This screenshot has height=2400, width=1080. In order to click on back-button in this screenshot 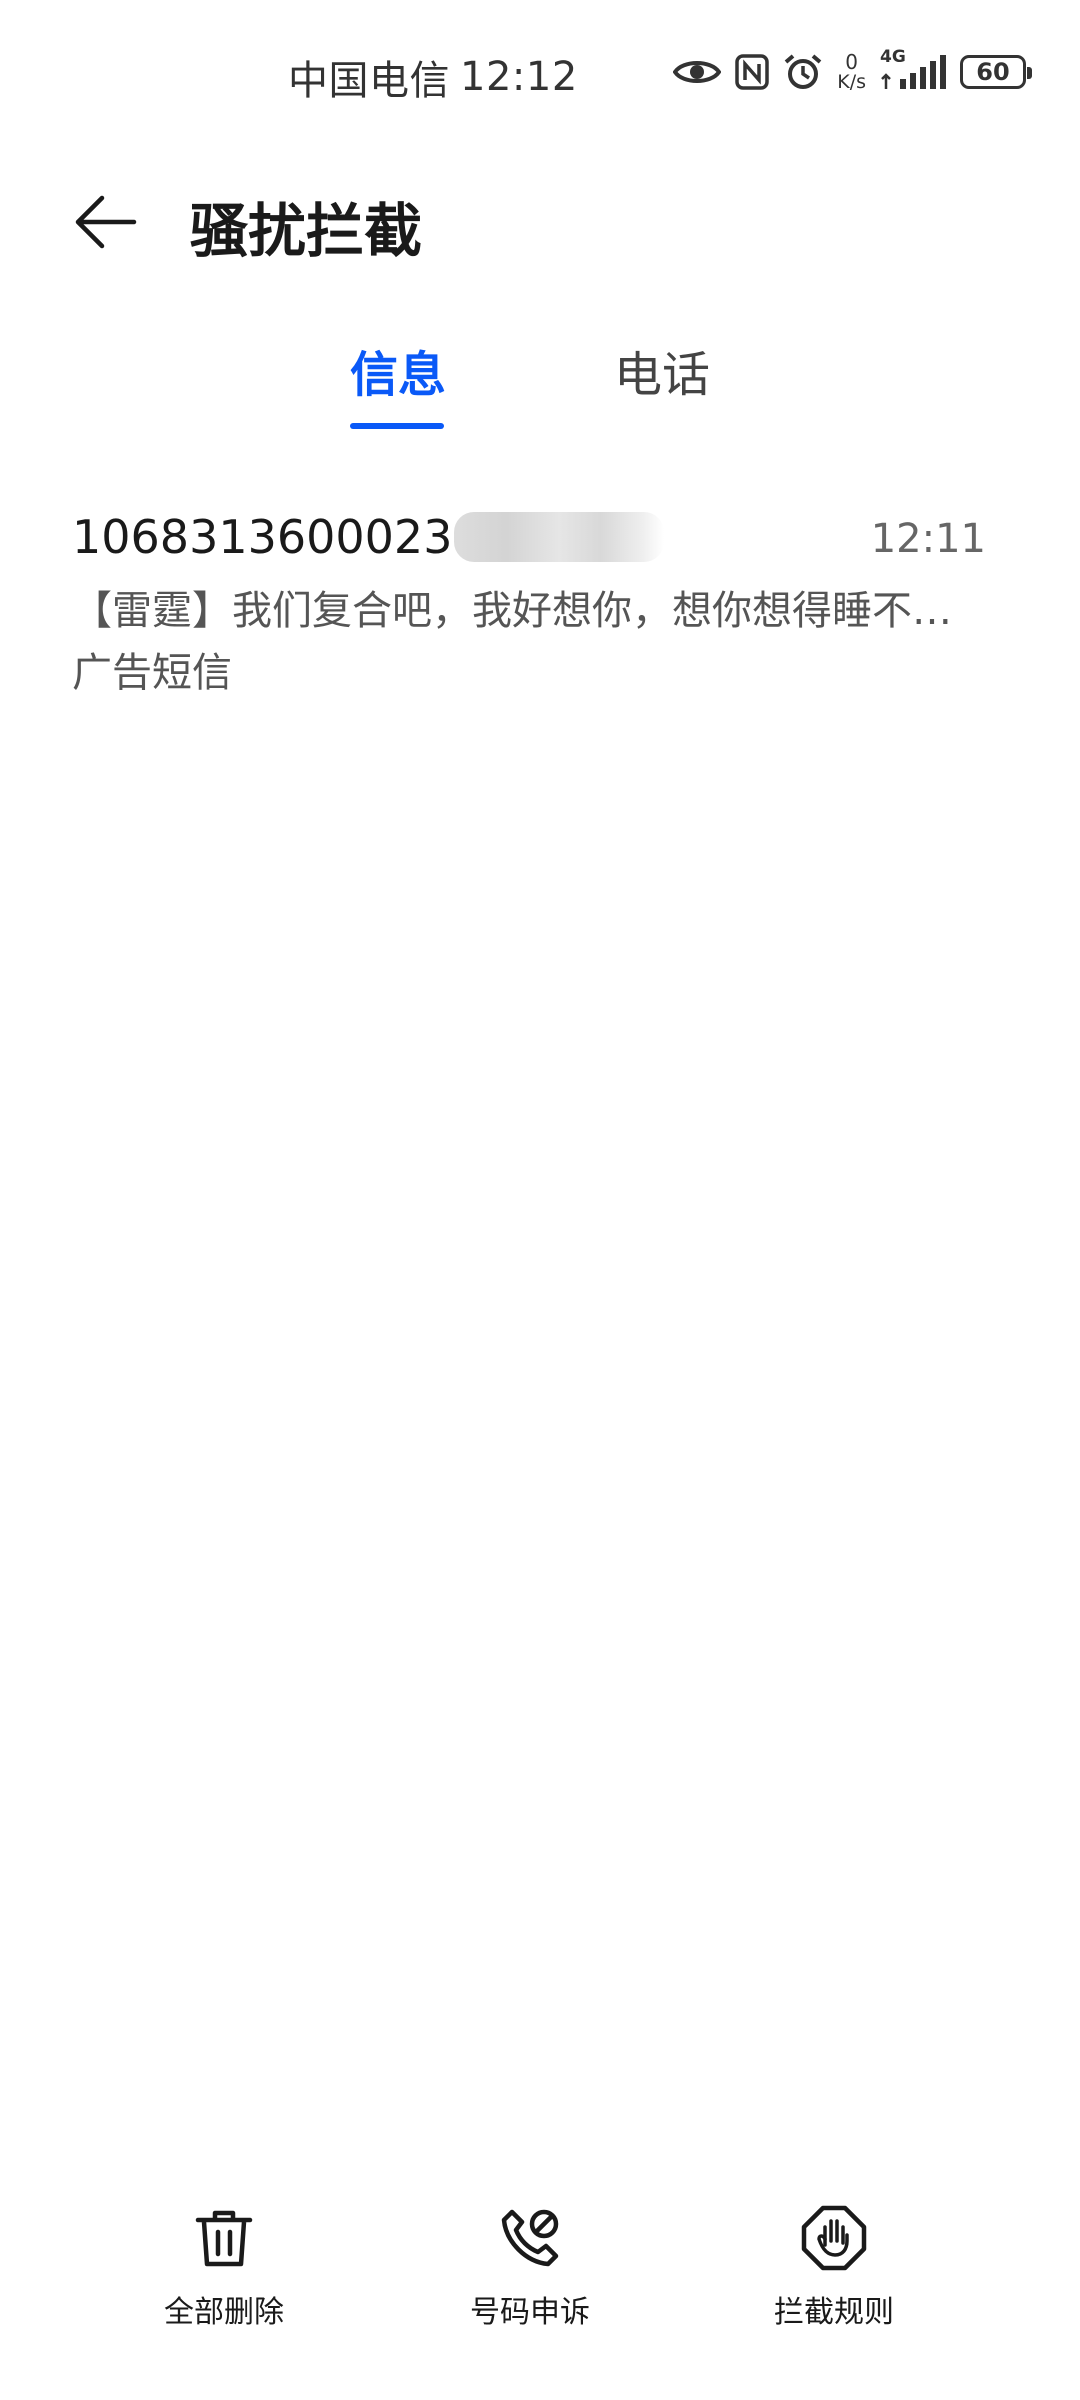, I will do `click(106, 222)`.